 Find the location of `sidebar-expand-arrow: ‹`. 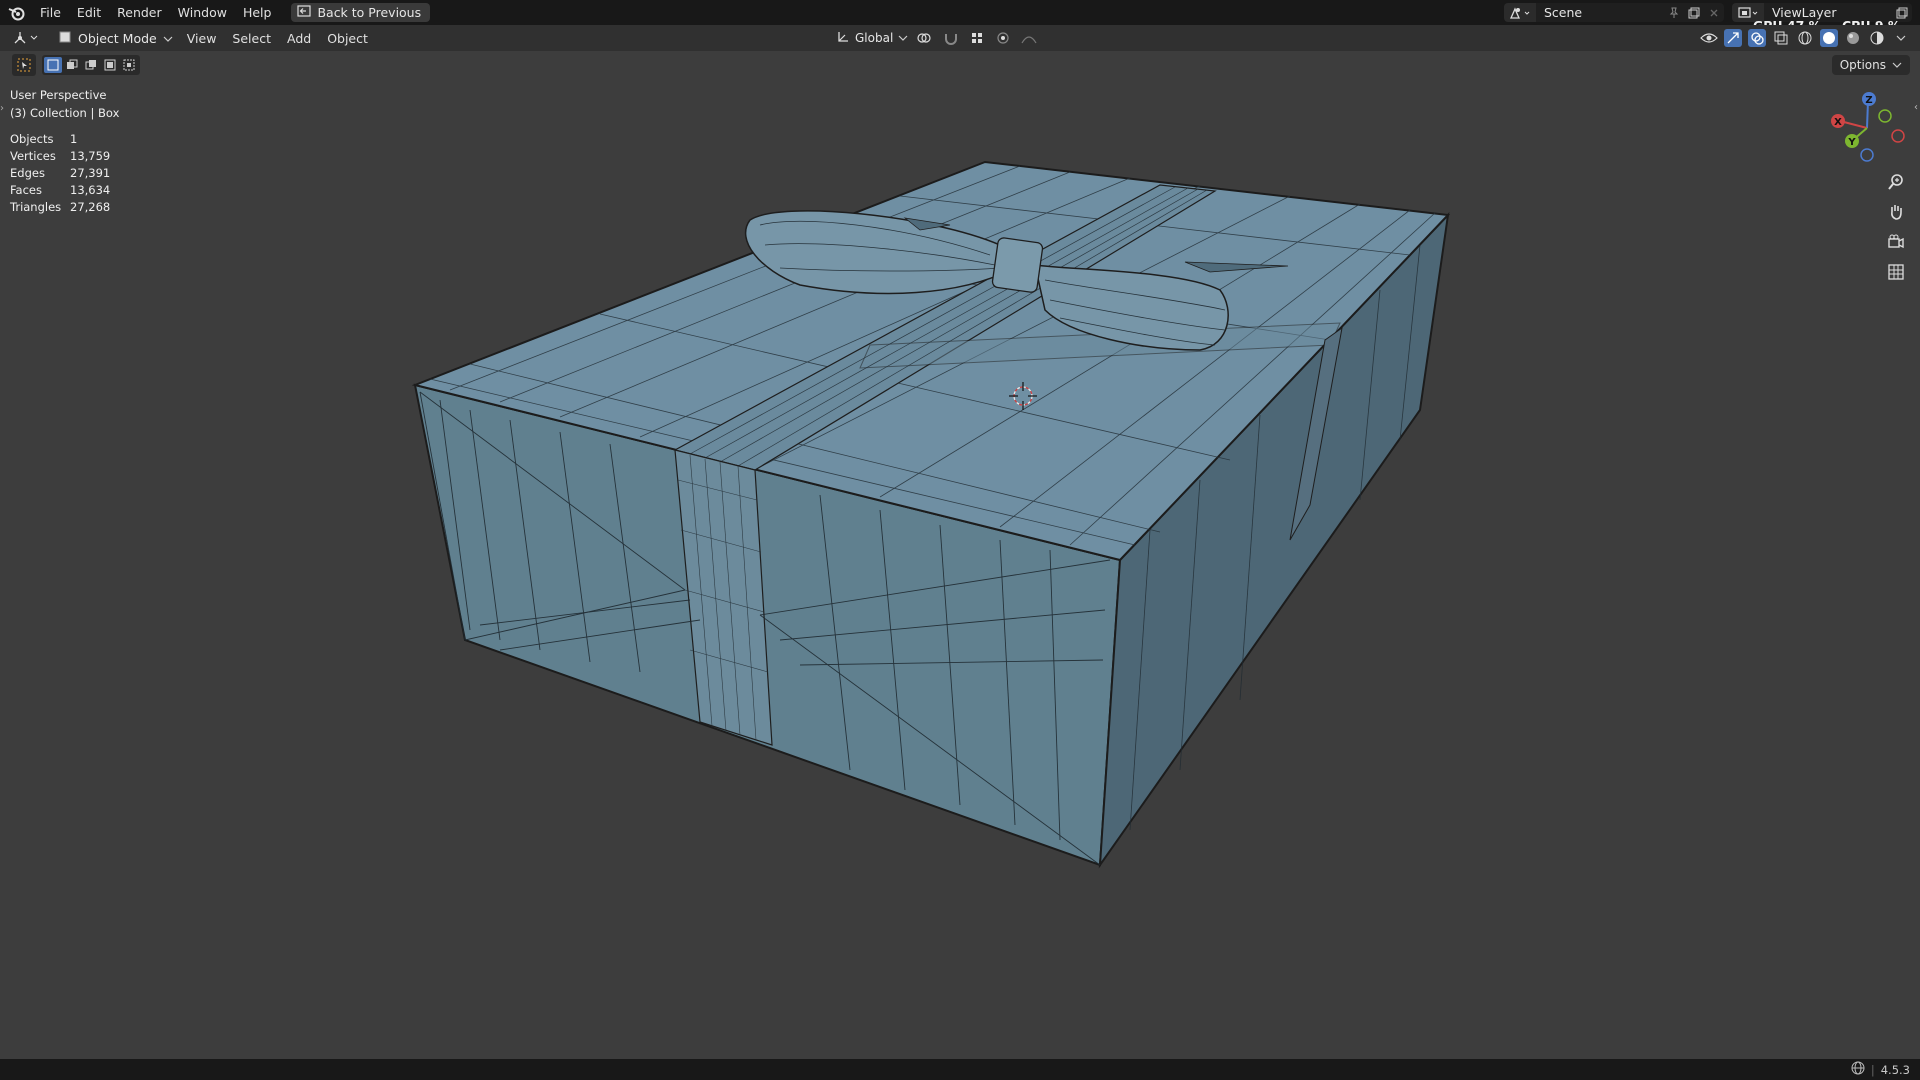

sidebar-expand-arrow: ‹ is located at coordinates (1916, 107).